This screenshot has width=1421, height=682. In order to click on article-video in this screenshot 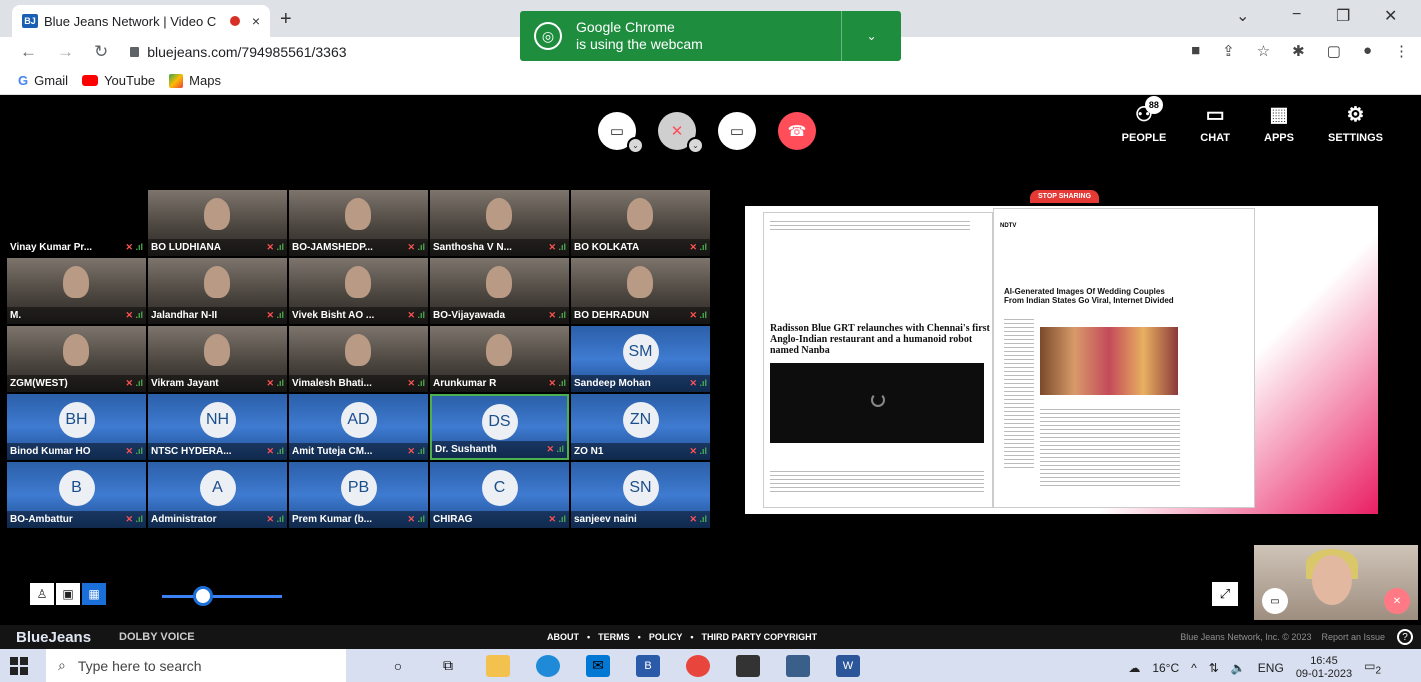, I will do `click(877, 403)`.